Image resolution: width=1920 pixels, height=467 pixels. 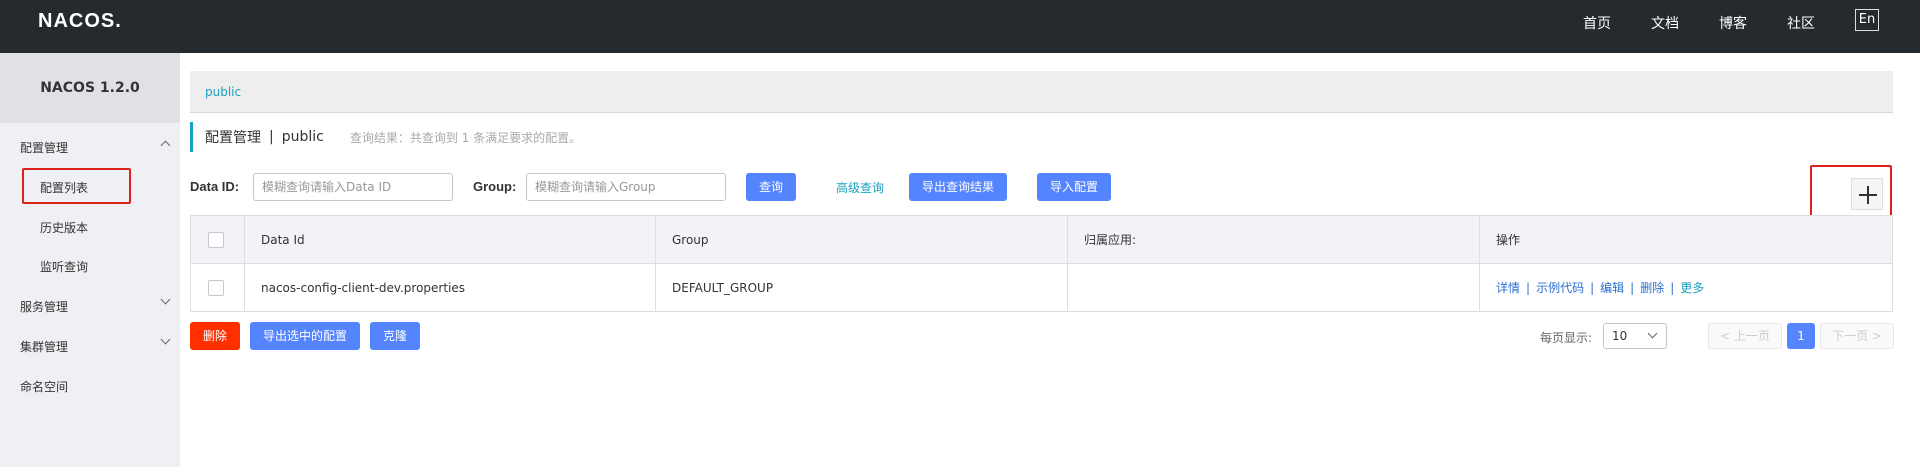 I want to click on namespace-link-public: public, so click(x=223, y=92).